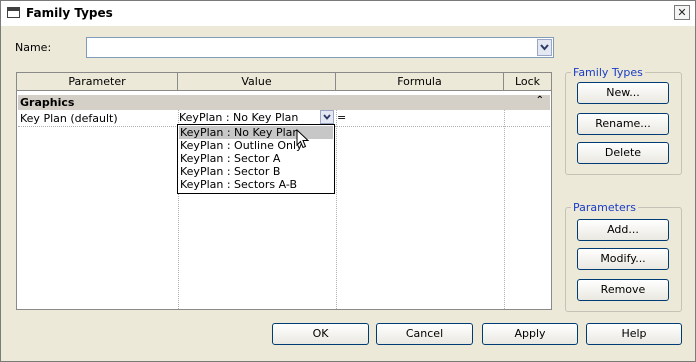 The width and height of the screenshot is (696, 362). Describe the element at coordinates (540, 100) in the screenshot. I see `collapse-icon: ⌃` at that location.